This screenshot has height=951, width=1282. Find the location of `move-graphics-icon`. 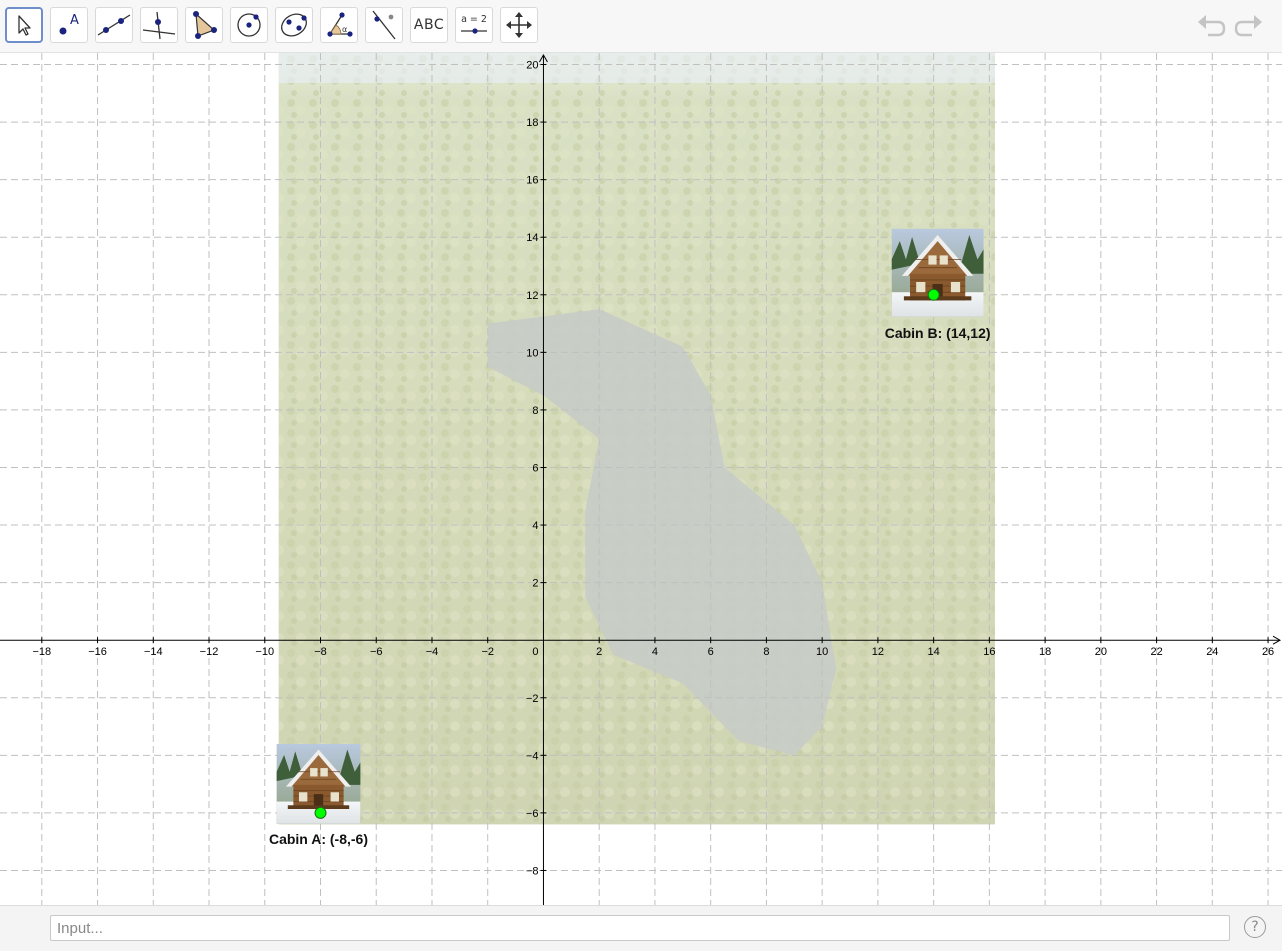

move-graphics-icon is located at coordinates (519, 25).